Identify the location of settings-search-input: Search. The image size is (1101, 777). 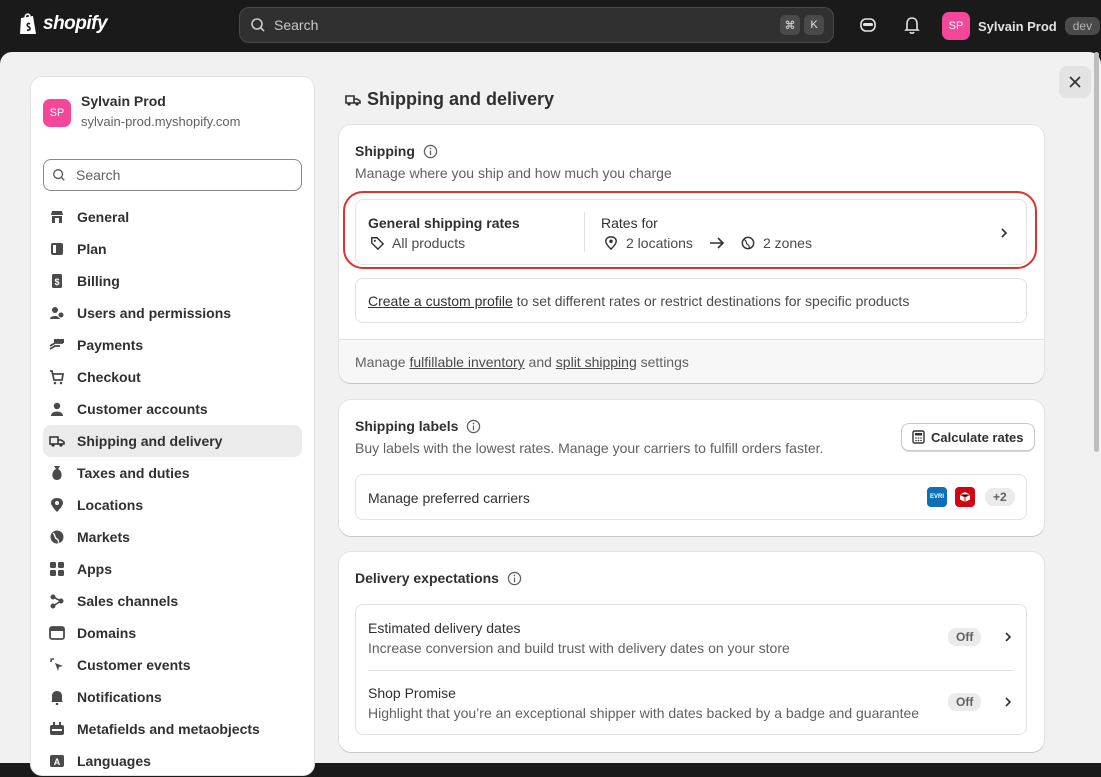
(172, 175).